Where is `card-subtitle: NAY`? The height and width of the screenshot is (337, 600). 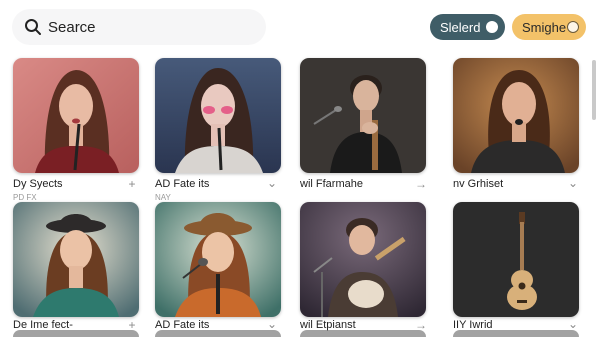
card-subtitle: NAY is located at coordinates (163, 197).